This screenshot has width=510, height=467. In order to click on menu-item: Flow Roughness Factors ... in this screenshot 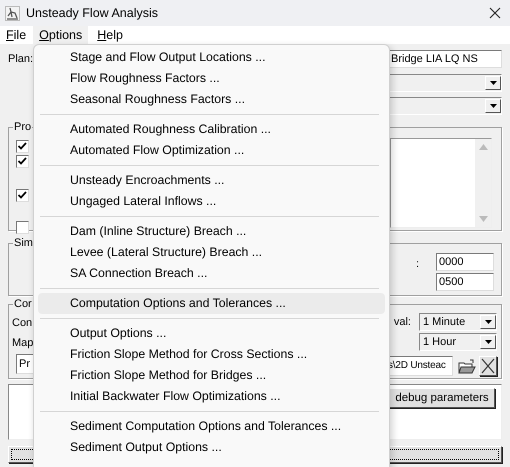, I will do `click(211, 78)`.